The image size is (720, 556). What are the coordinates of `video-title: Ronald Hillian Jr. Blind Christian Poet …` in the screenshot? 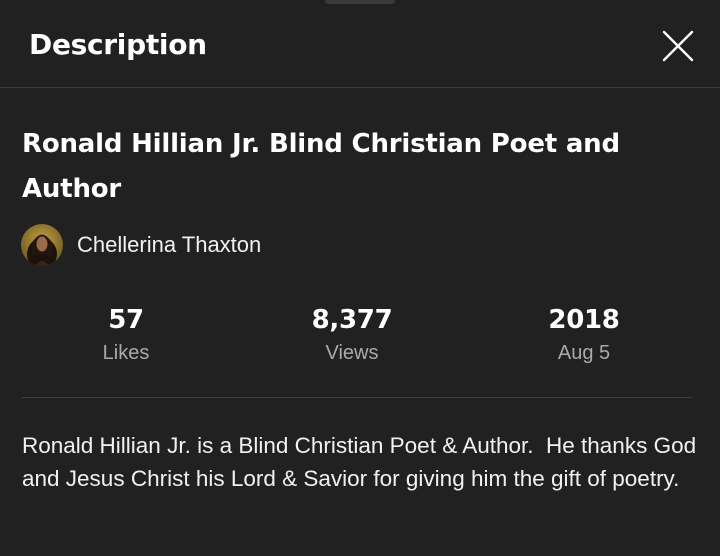 It's located at (321, 166).